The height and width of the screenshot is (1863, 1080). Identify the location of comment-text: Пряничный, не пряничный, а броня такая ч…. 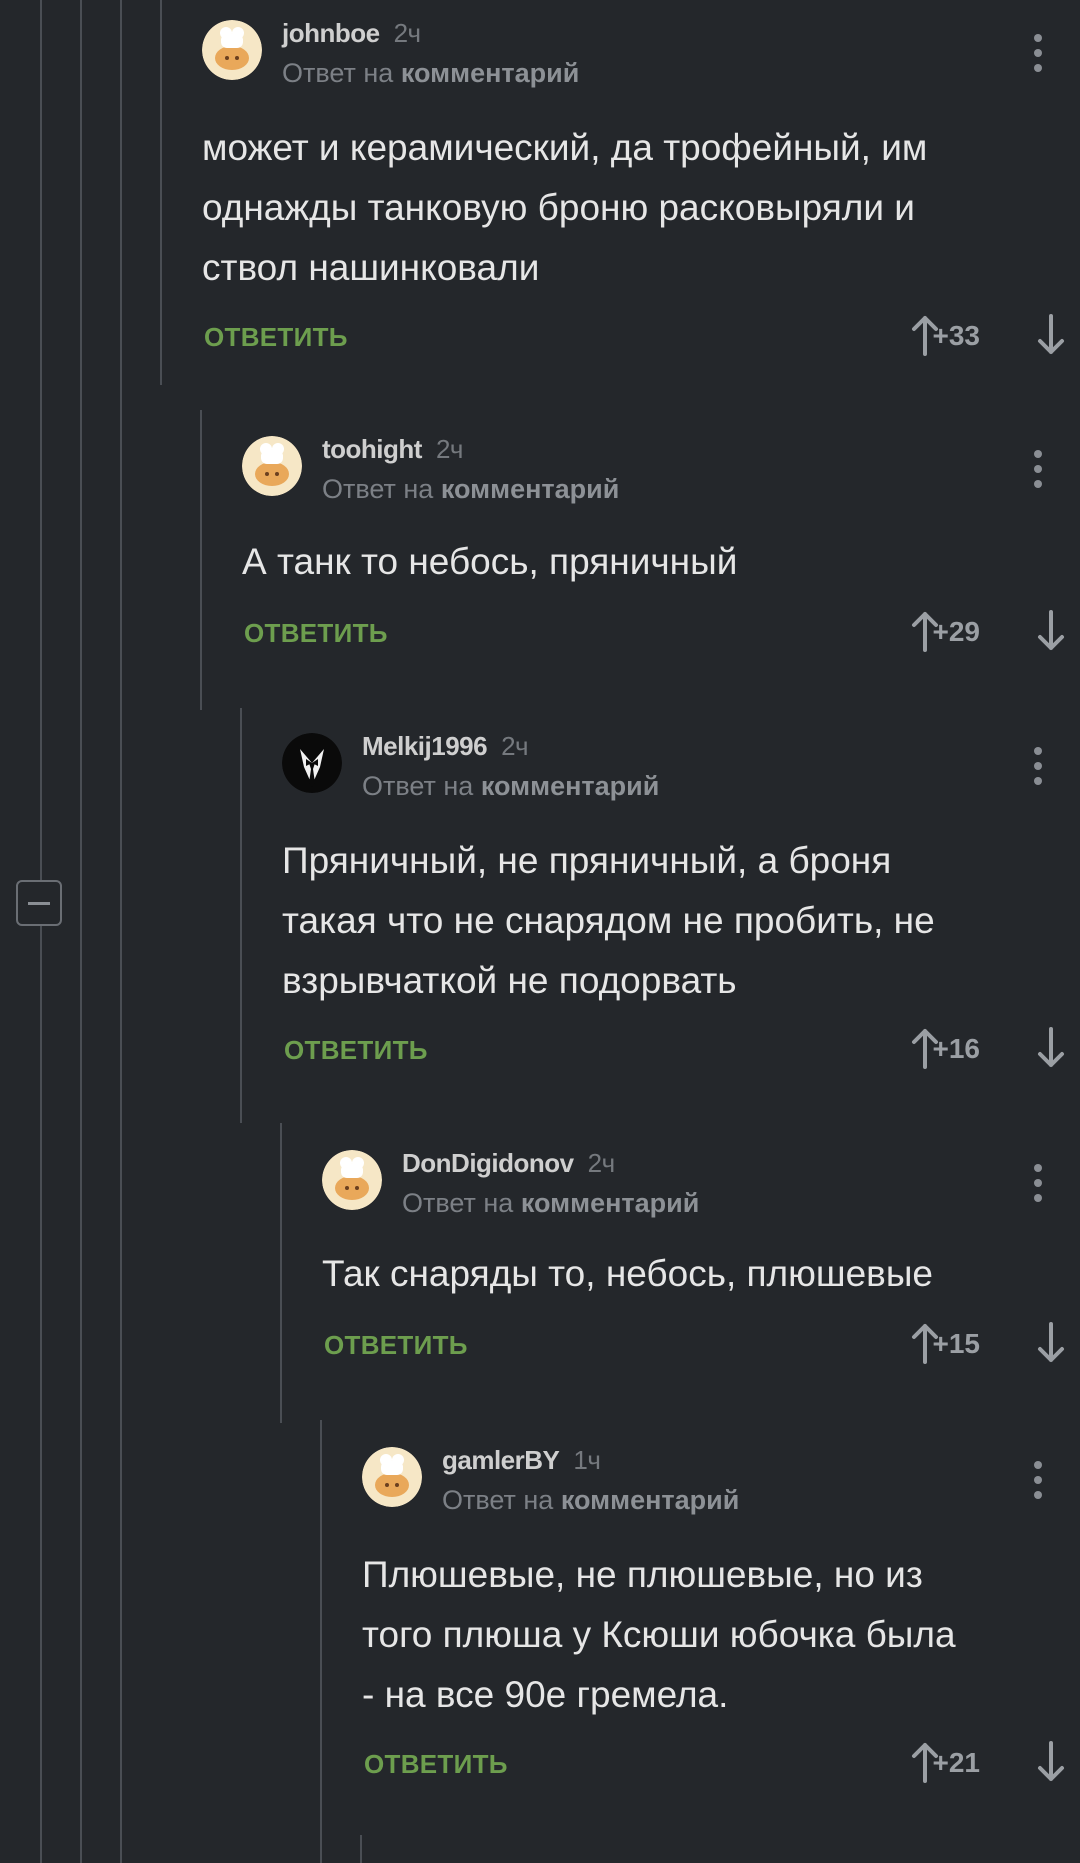
(608, 921).